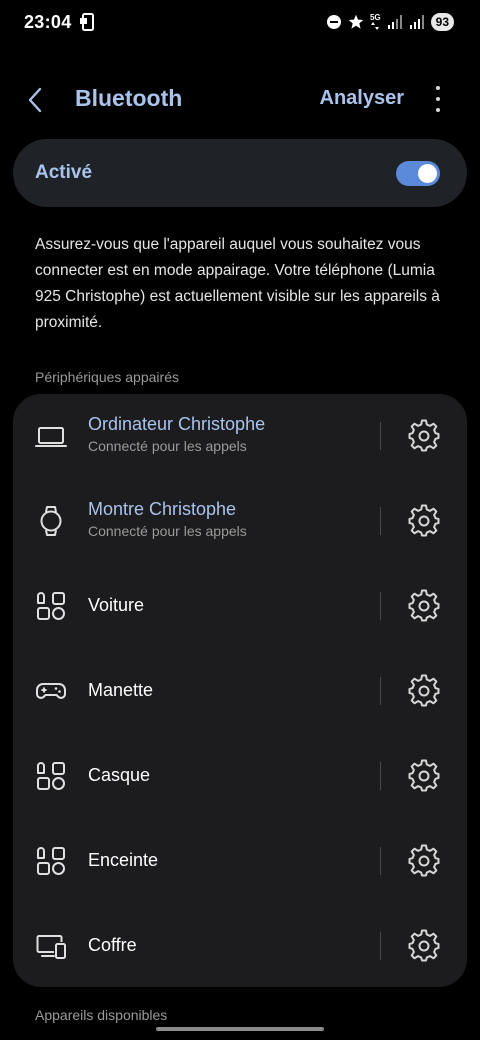 This screenshot has width=480, height=1040. What do you see at coordinates (240, 22) in the screenshot?
I see `status-bar: 23:04 5G 93` at bounding box center [240, 22].